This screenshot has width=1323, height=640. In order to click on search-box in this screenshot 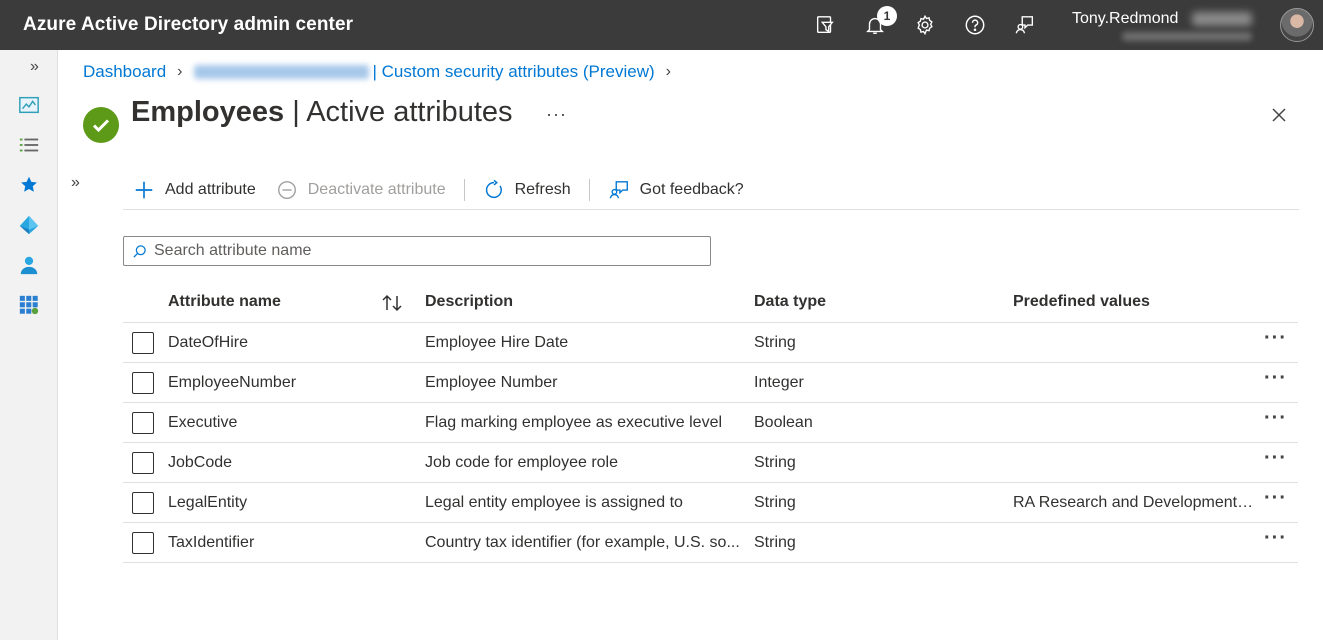, I will do `click(417, 251)`.